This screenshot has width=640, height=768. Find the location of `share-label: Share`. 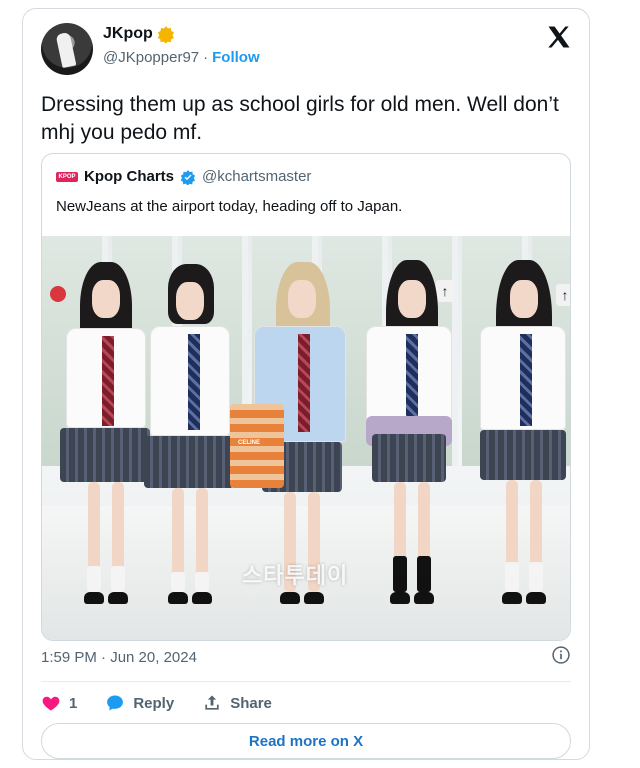

share-label: Share is located at coordinates (251, 703).